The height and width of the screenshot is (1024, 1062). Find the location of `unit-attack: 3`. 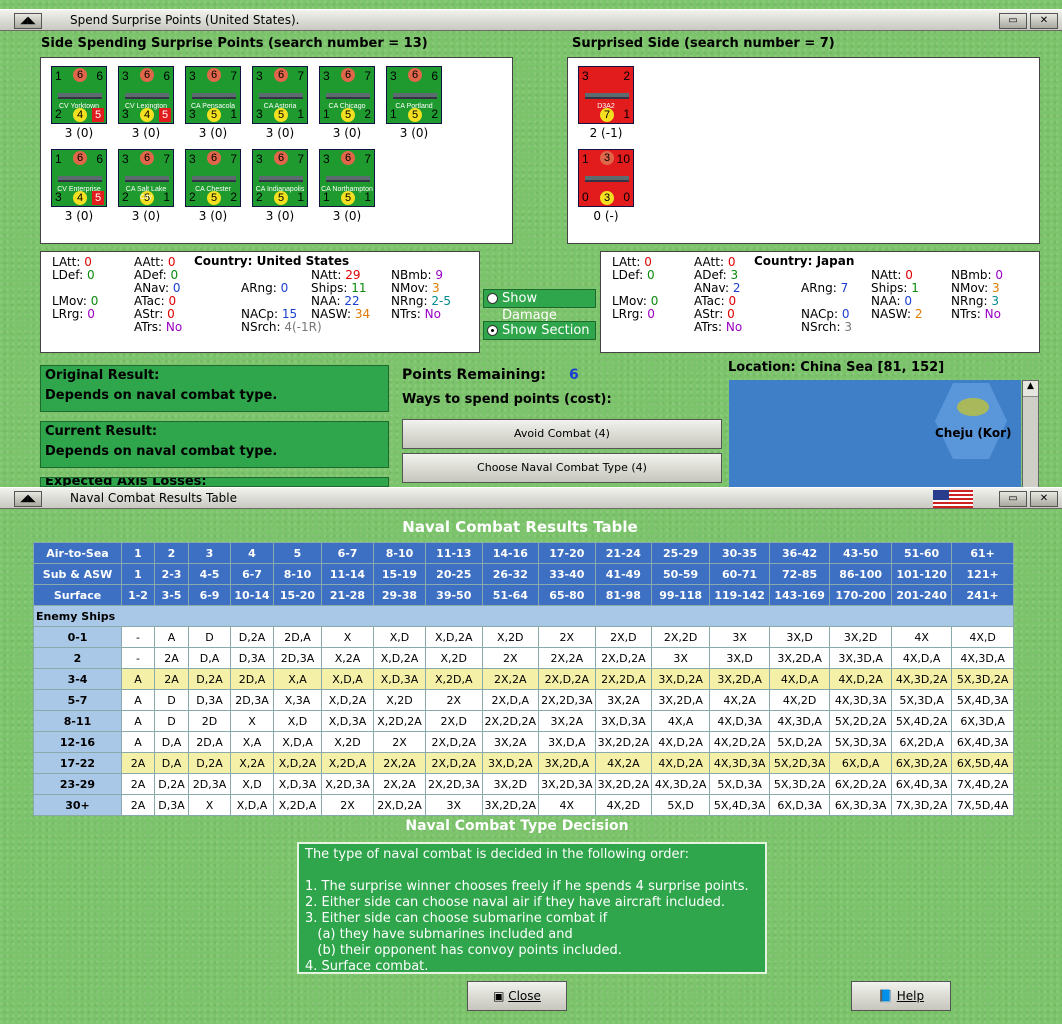

unit-attack: 3 is located at coordinates (259, 159).